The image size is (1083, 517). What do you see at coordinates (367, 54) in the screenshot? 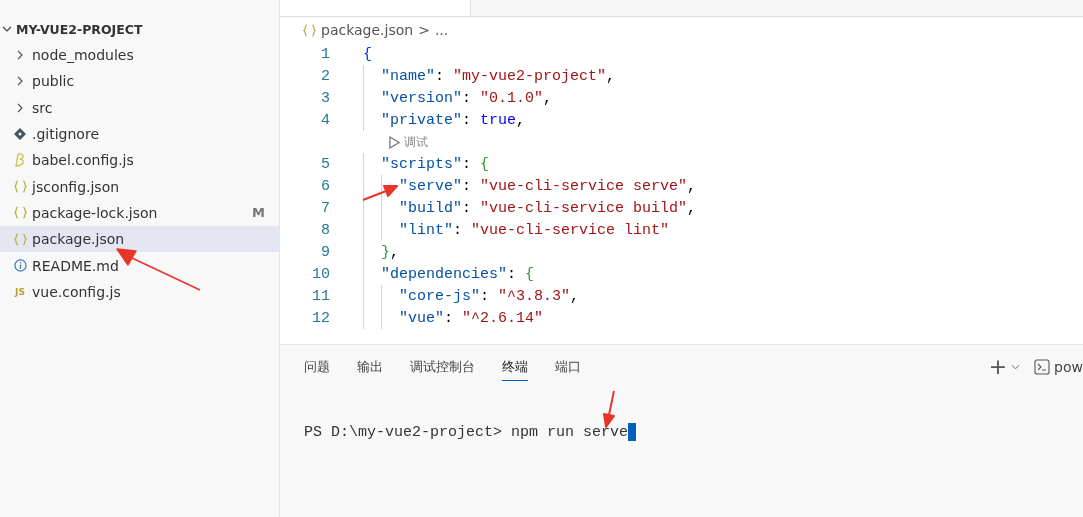
I see `code-line: {` at bounding box center [367, 54].